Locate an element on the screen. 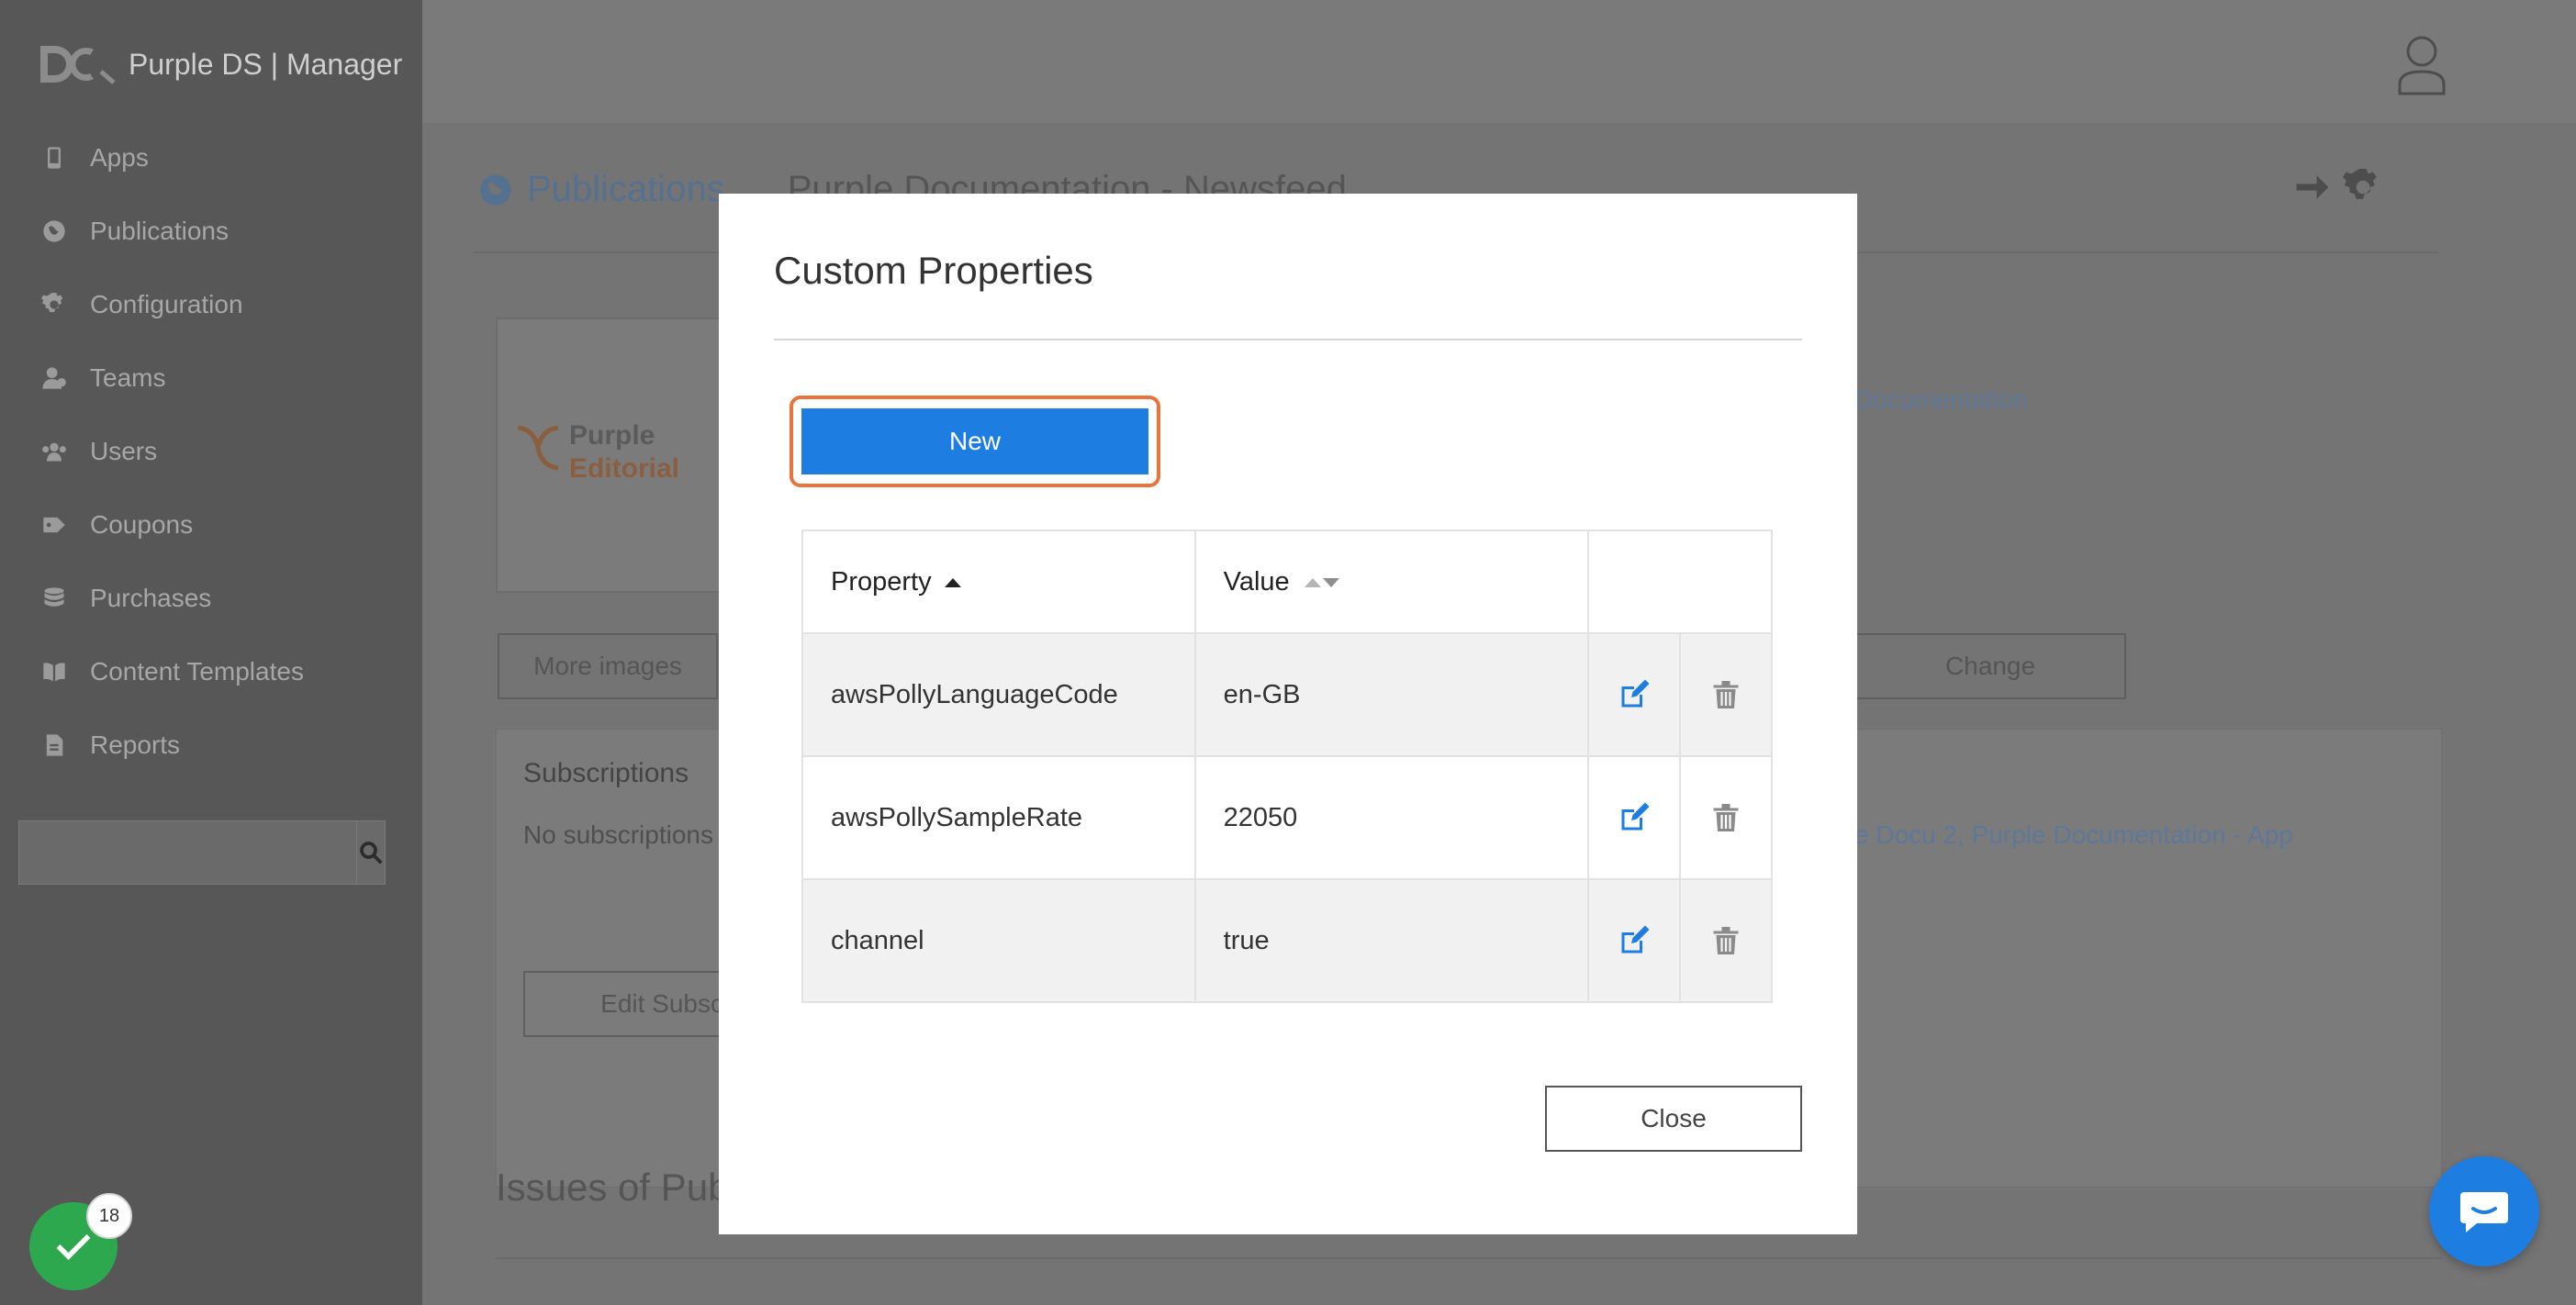  brand: Purple DS | Manager is located at coordinates (219, 64).